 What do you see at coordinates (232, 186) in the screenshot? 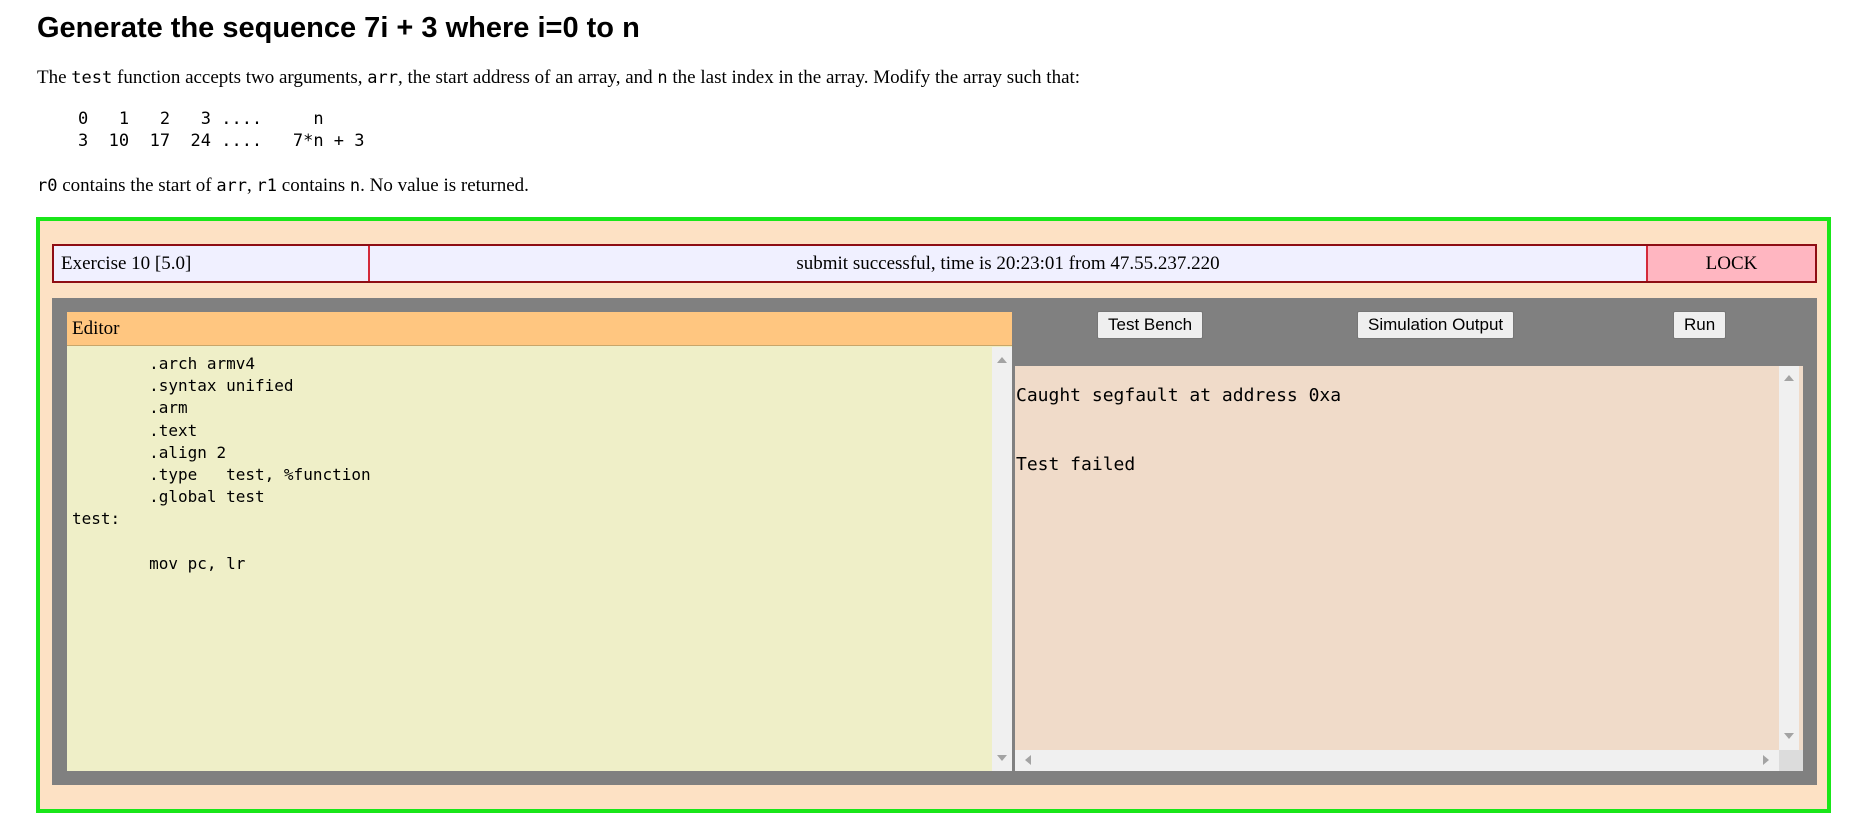
I see `regs-code-arr: arr` at bounding box center [232, 186].